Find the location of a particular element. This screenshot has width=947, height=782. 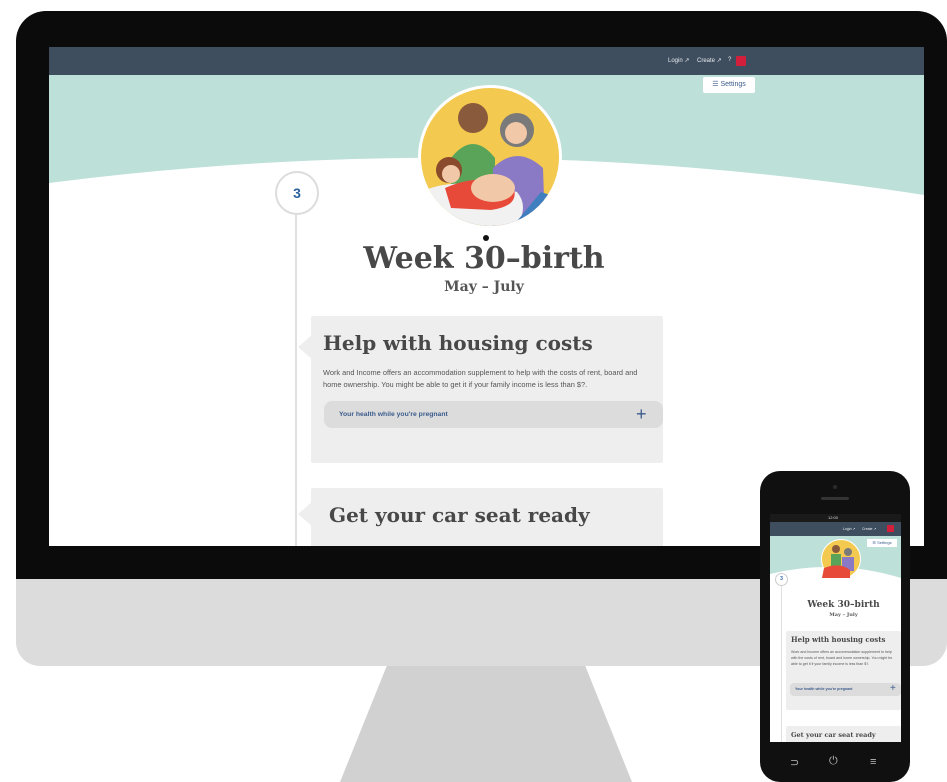

parents-scan-icon is located at coordinates (490, 164).